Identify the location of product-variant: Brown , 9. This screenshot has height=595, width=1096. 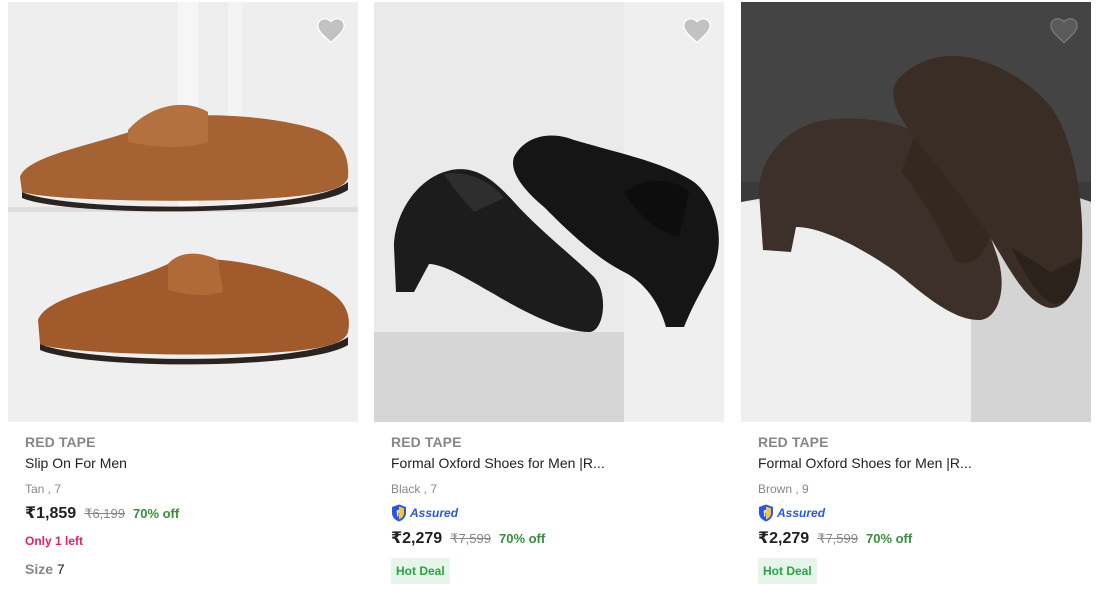
(783, 489).